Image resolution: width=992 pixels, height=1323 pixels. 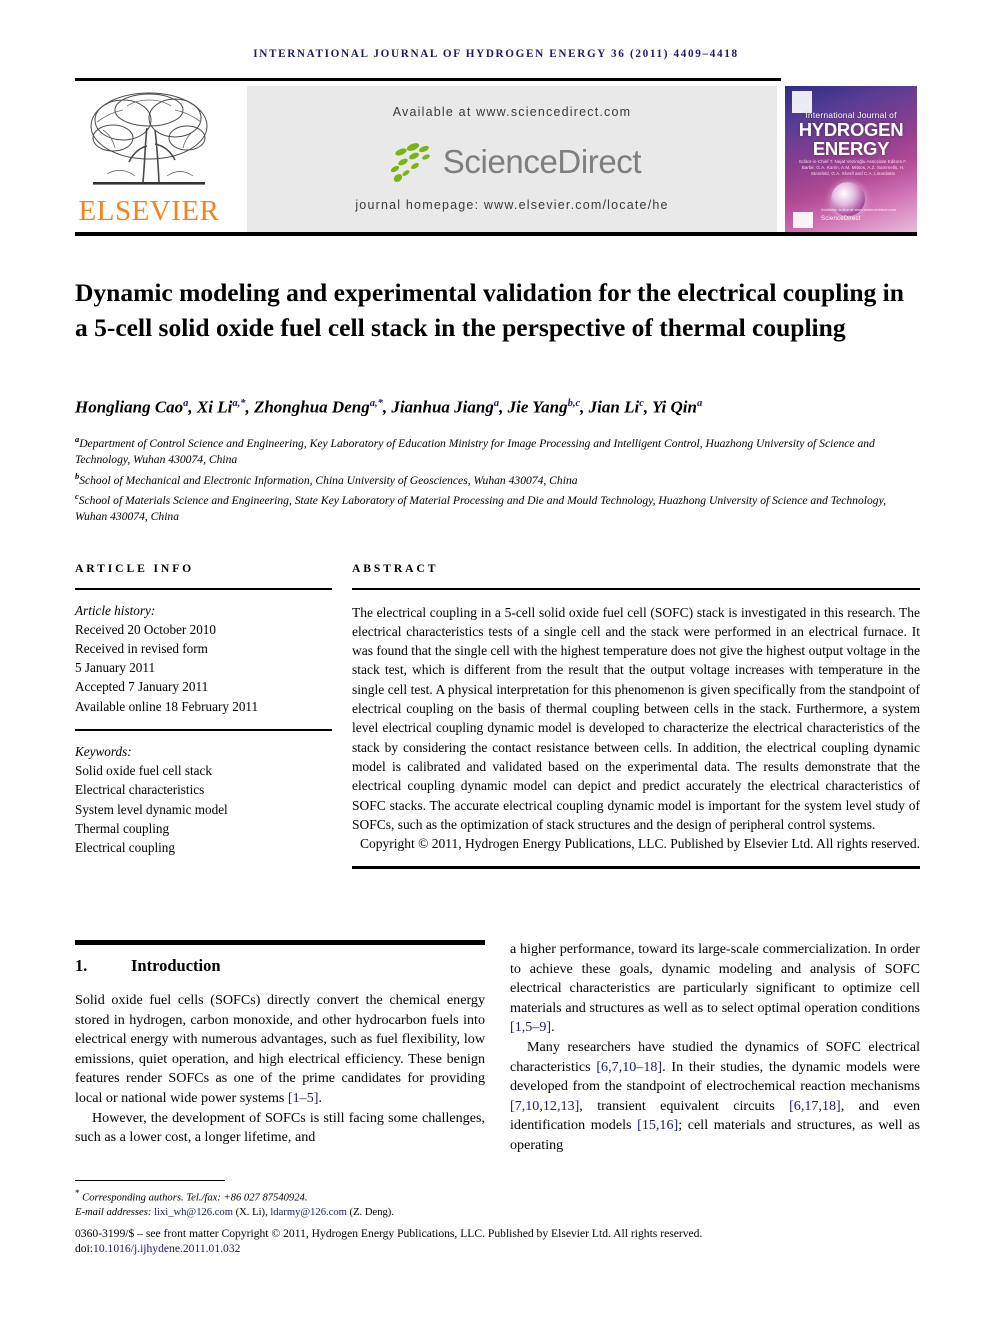 I want to click on footnote-rule, so click(x=150, y=1181).